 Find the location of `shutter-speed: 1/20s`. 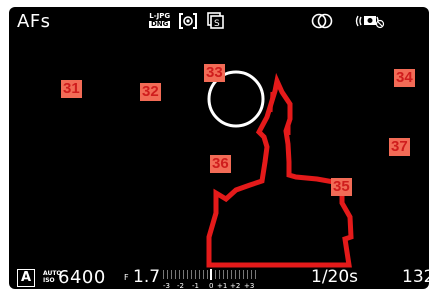

shutter-speed: 1/20s is located at coordinates (334, 277).